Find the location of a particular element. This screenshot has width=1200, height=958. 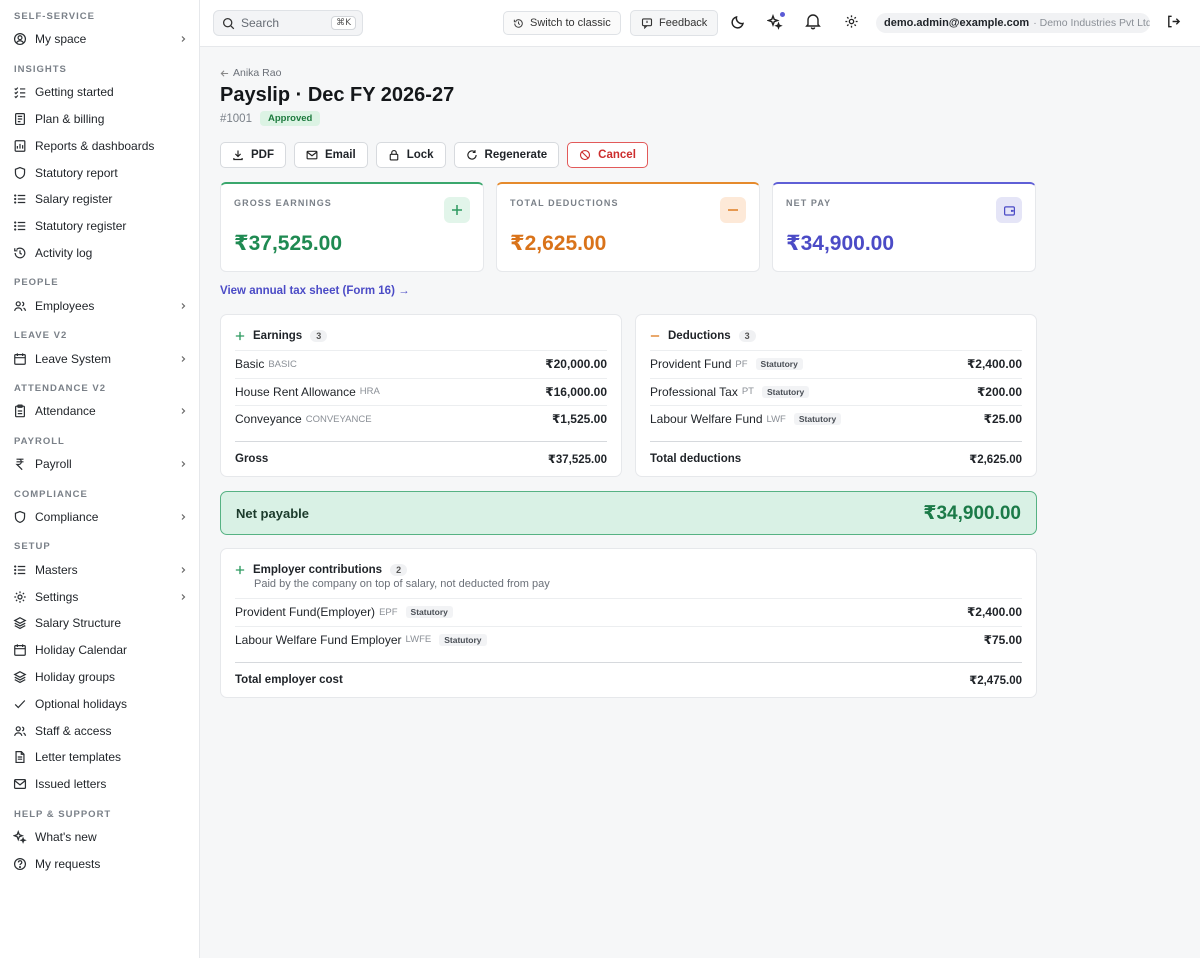

calendar-icon is located at coordinates (20, 650).